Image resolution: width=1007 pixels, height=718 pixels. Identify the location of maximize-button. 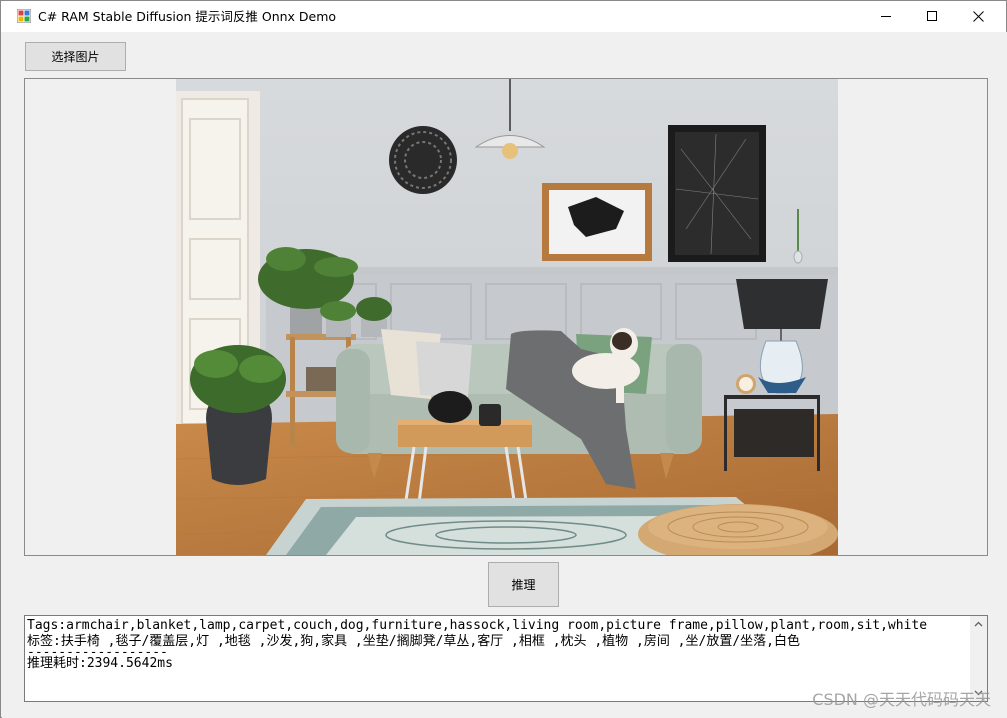
(932, 16).